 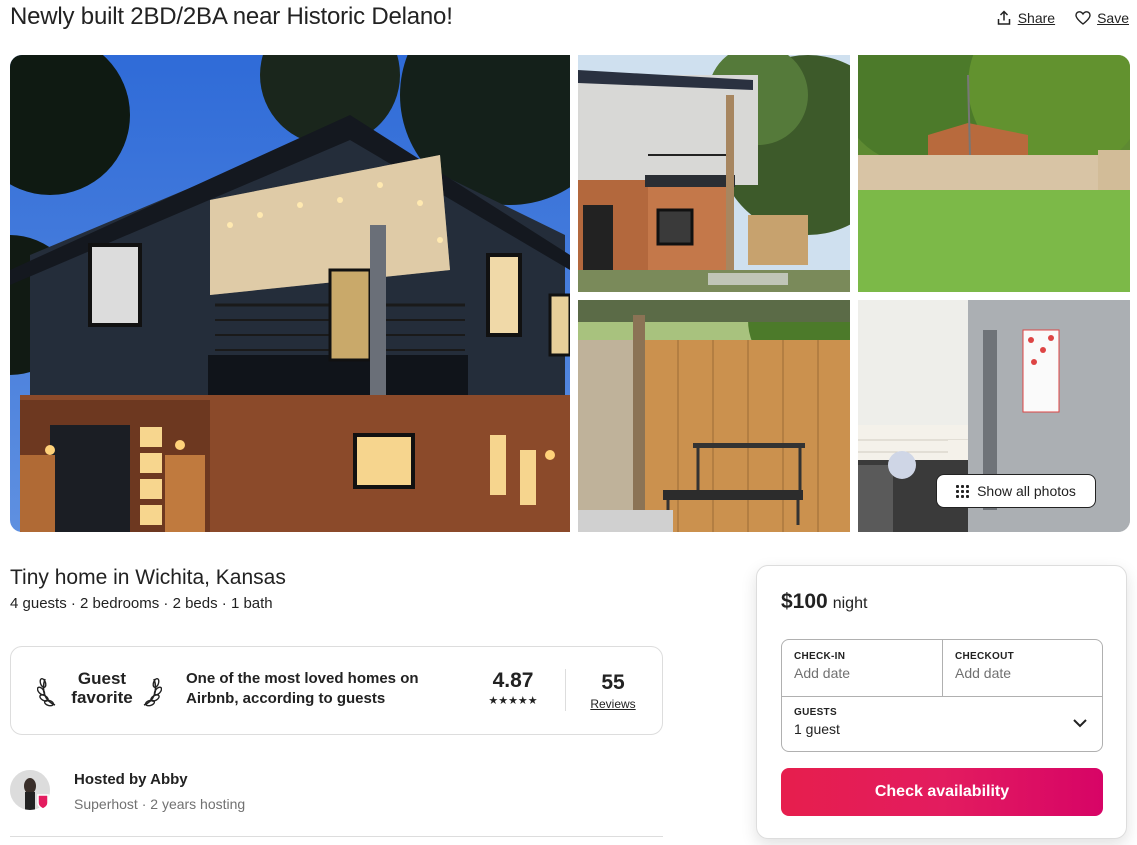 I want to click on save-label: Save, so click(x=1113, y=18).